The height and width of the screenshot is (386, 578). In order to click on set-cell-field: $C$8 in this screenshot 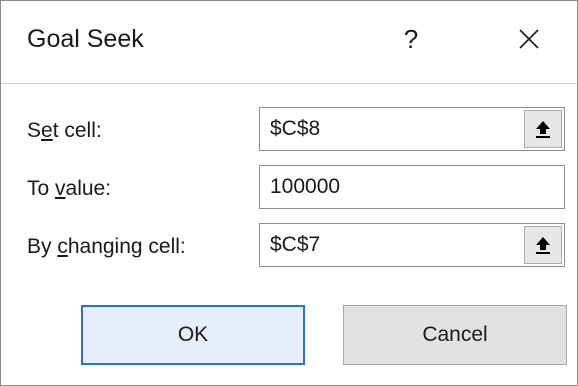, I will do `click(412, 129)`.